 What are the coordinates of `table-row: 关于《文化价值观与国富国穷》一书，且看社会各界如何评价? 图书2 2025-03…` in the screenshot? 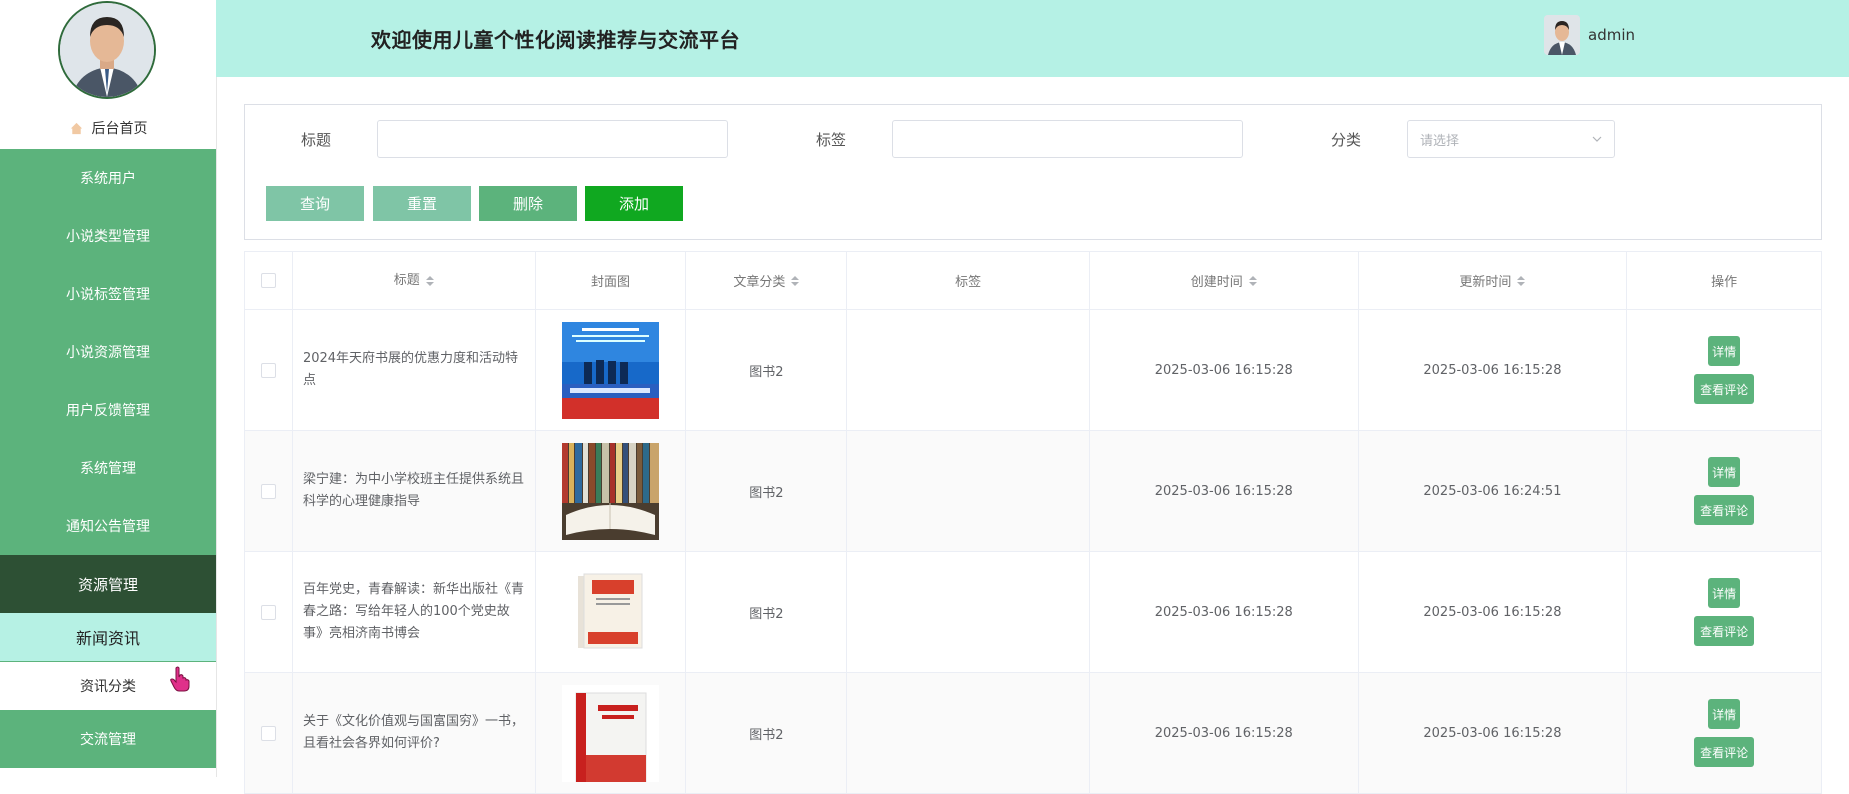 It's located at (1033, 733).